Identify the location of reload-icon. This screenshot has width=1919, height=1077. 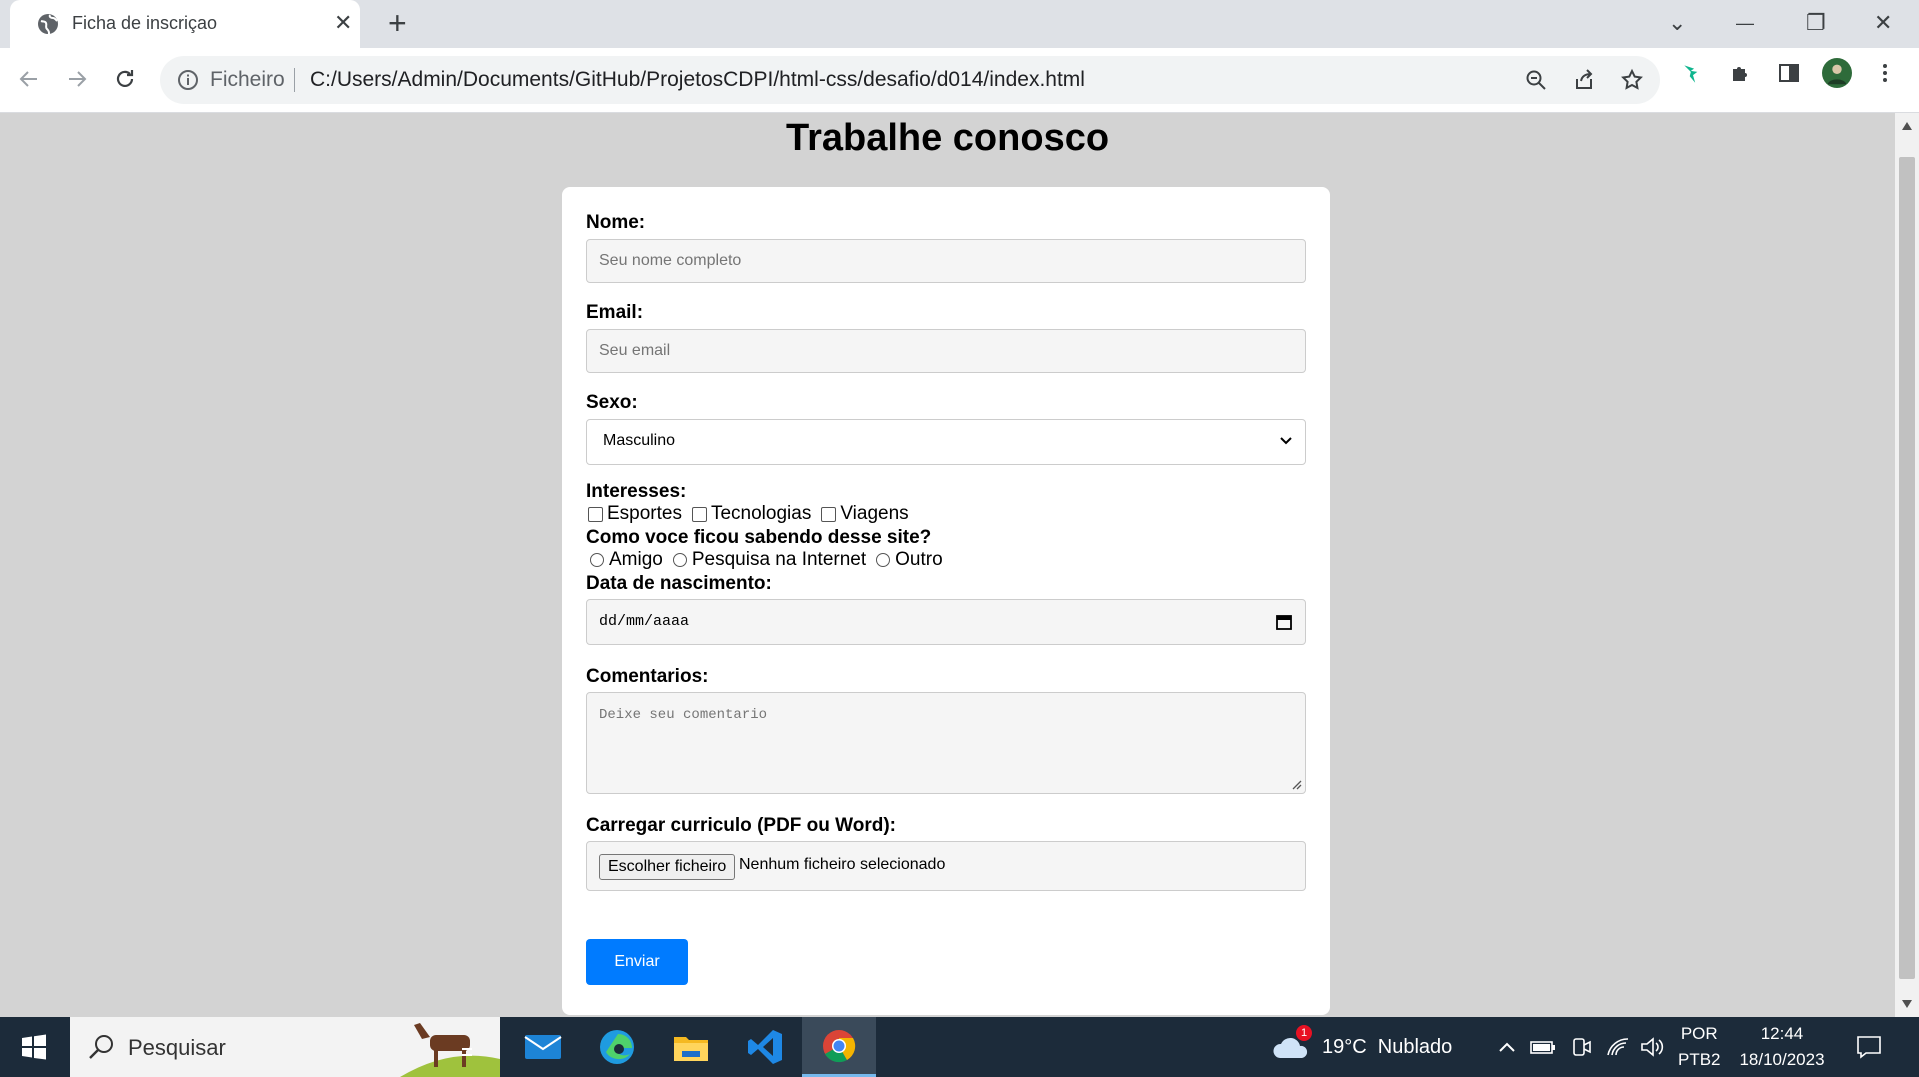
(125, 78).